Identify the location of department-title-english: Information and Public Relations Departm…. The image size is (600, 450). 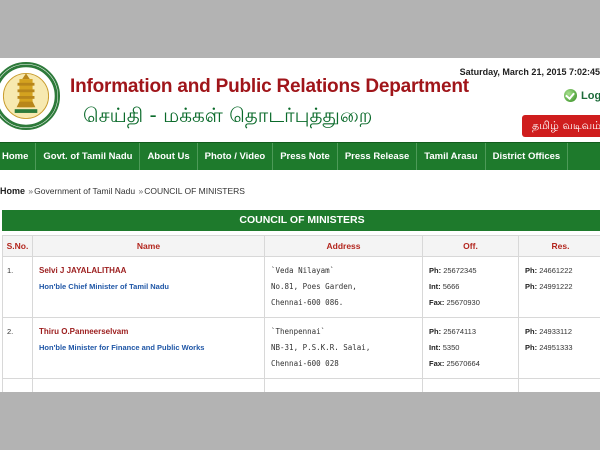
(269, 86).